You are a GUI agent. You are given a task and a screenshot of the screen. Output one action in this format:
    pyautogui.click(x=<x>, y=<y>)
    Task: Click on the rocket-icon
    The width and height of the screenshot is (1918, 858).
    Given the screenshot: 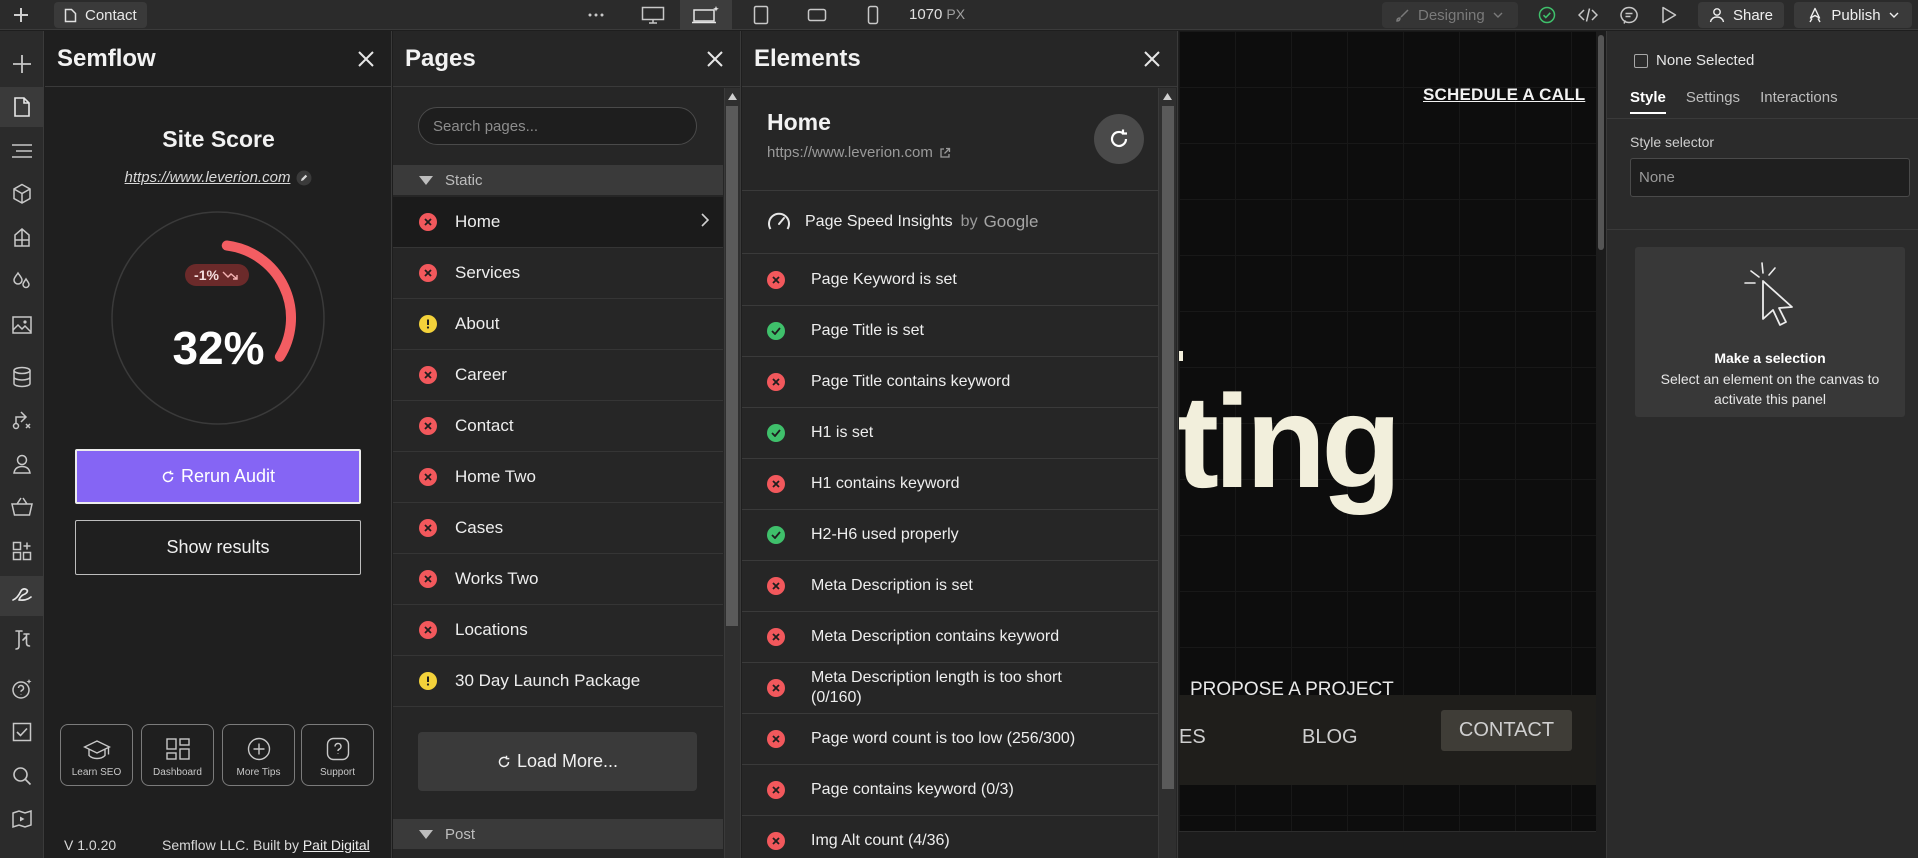 What is the action you would take?
    pyautogui.click(x=1815, y=15)
    